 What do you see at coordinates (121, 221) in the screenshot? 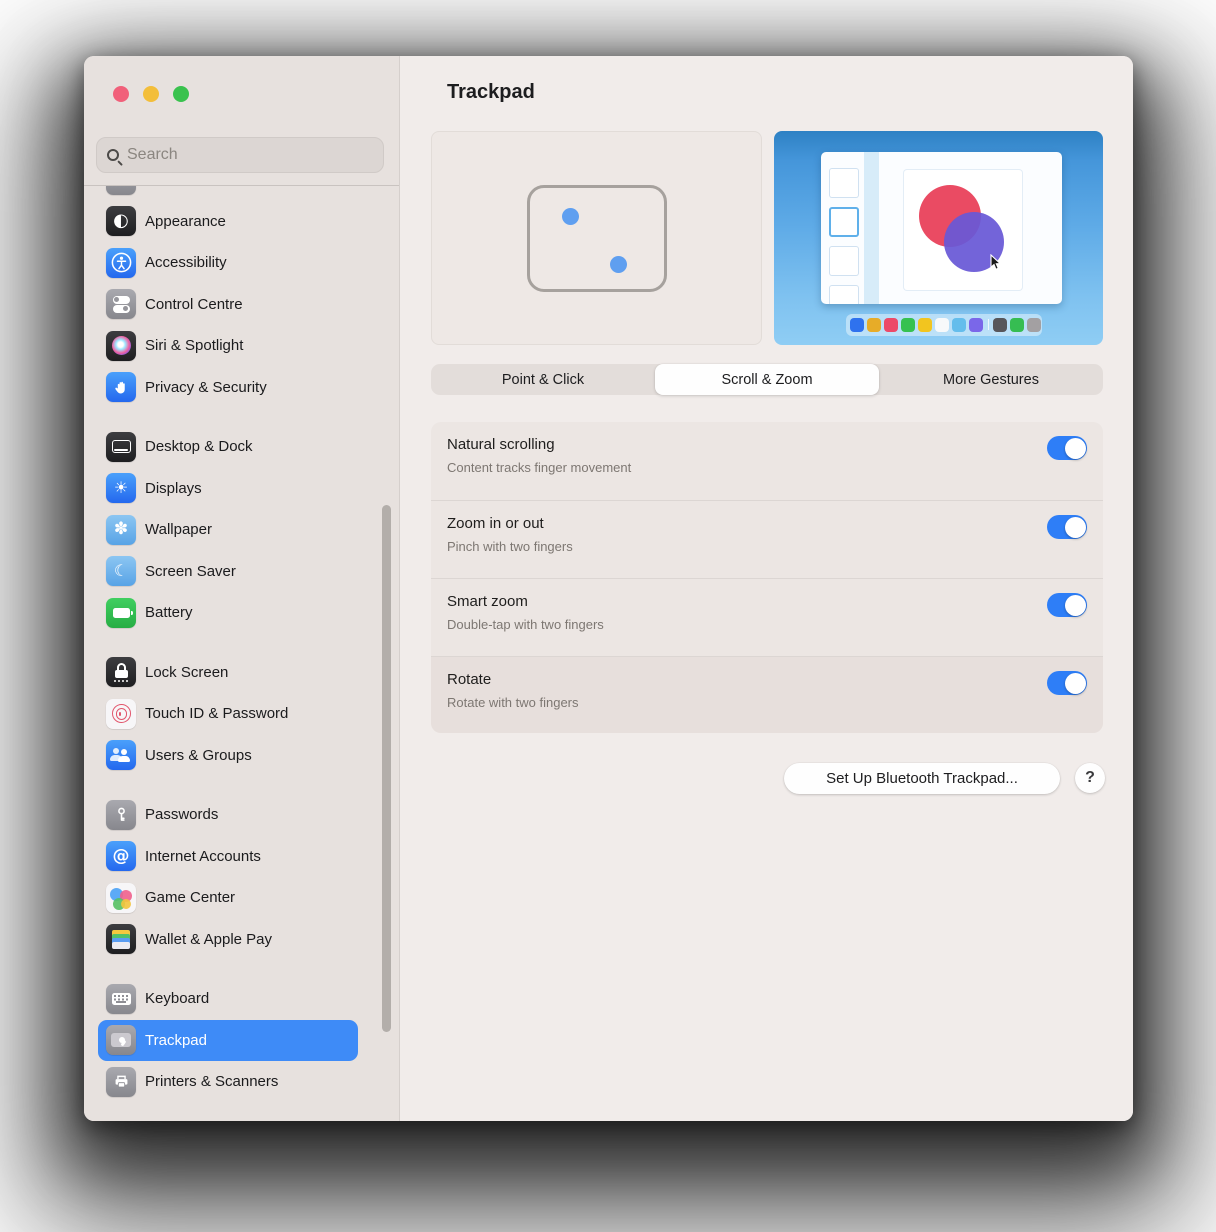
I see `appearance-icon: ◐` at bounding box center [121, 221].